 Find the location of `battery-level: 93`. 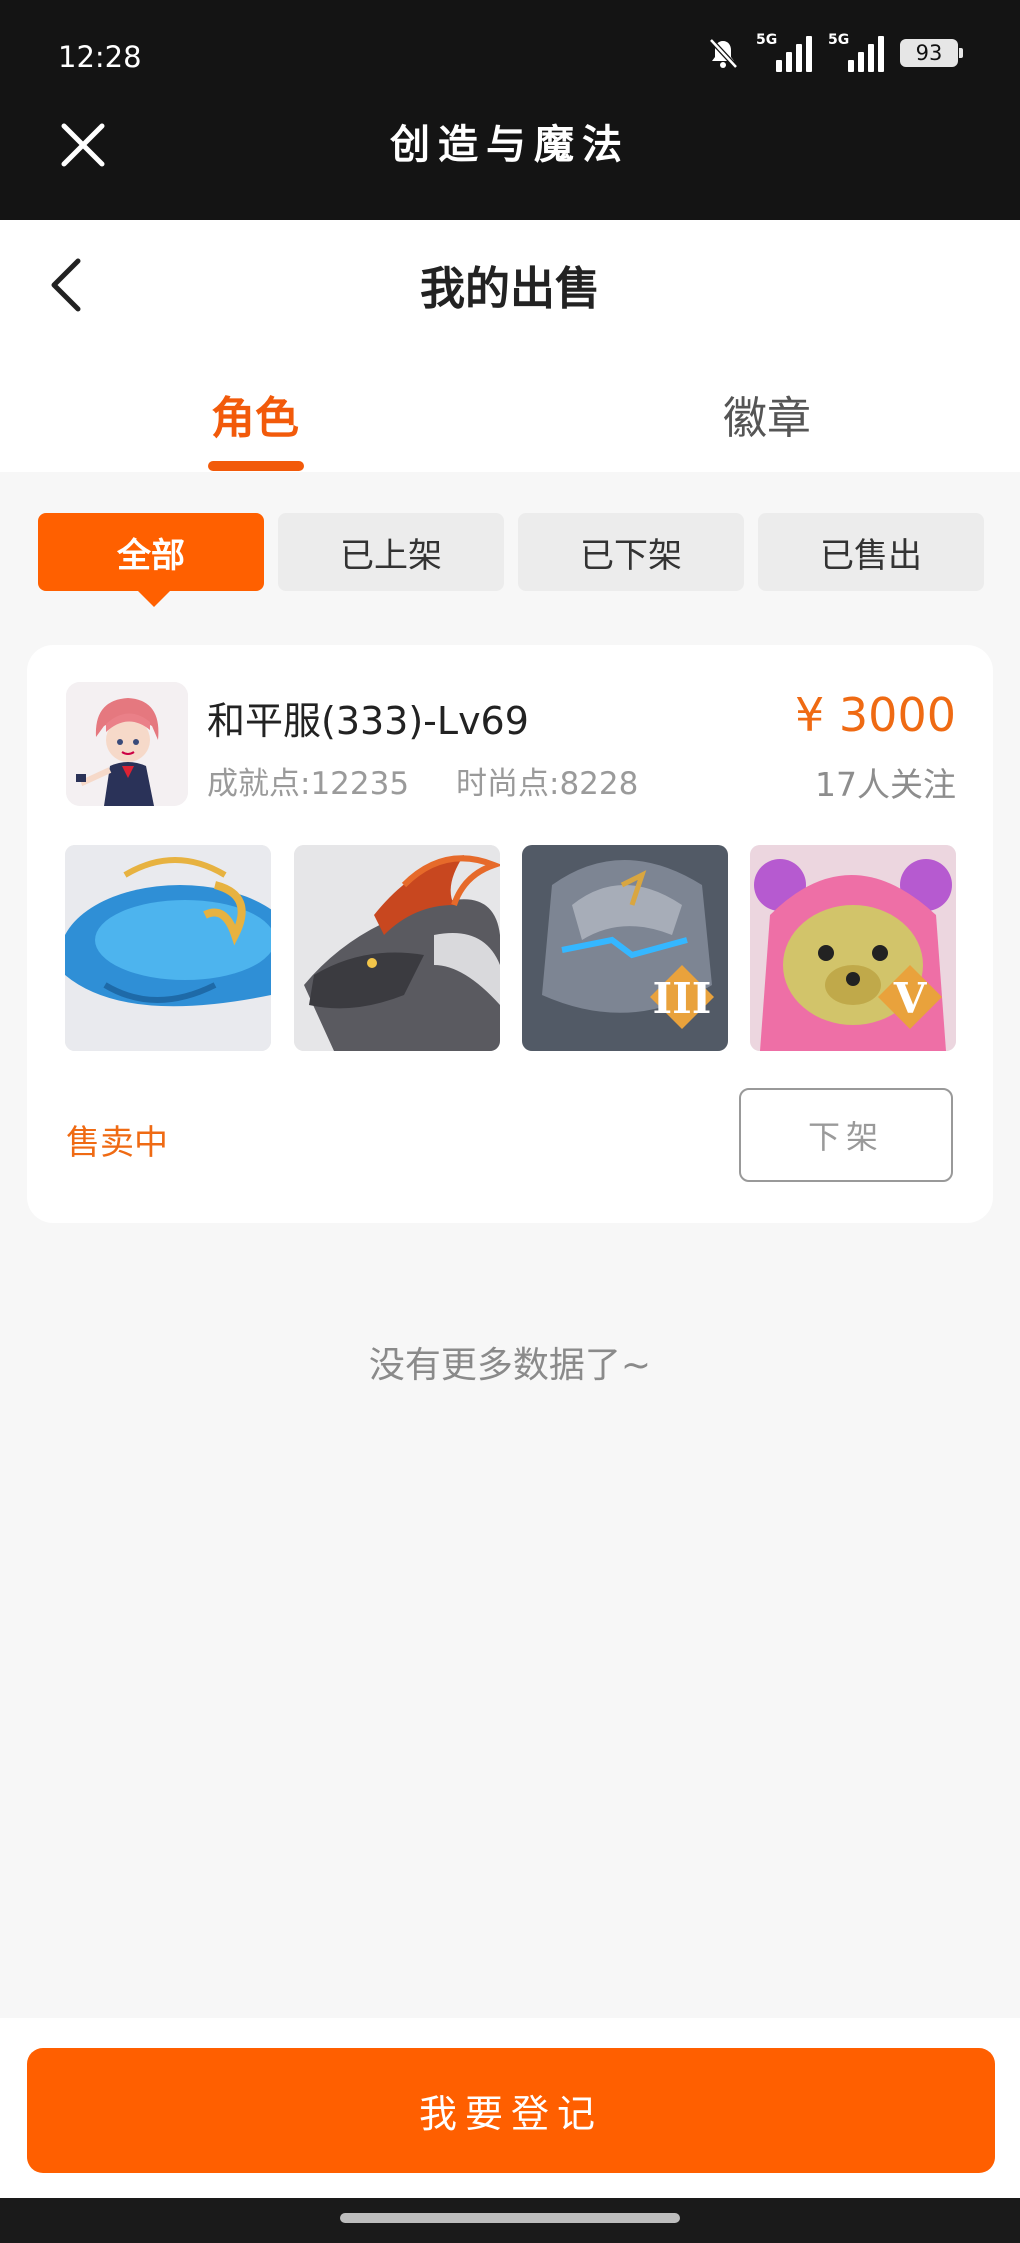

battery-level: 93 is located at coordinates (929, 53).